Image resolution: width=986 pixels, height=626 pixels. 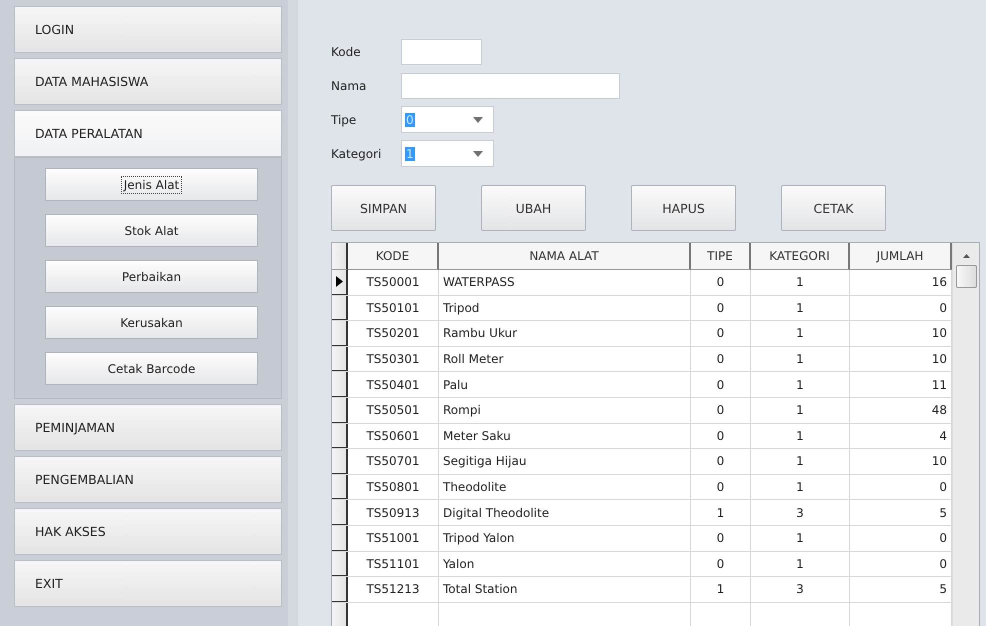 I want to click on table-cell: Palu, so click(x=565, y=384).